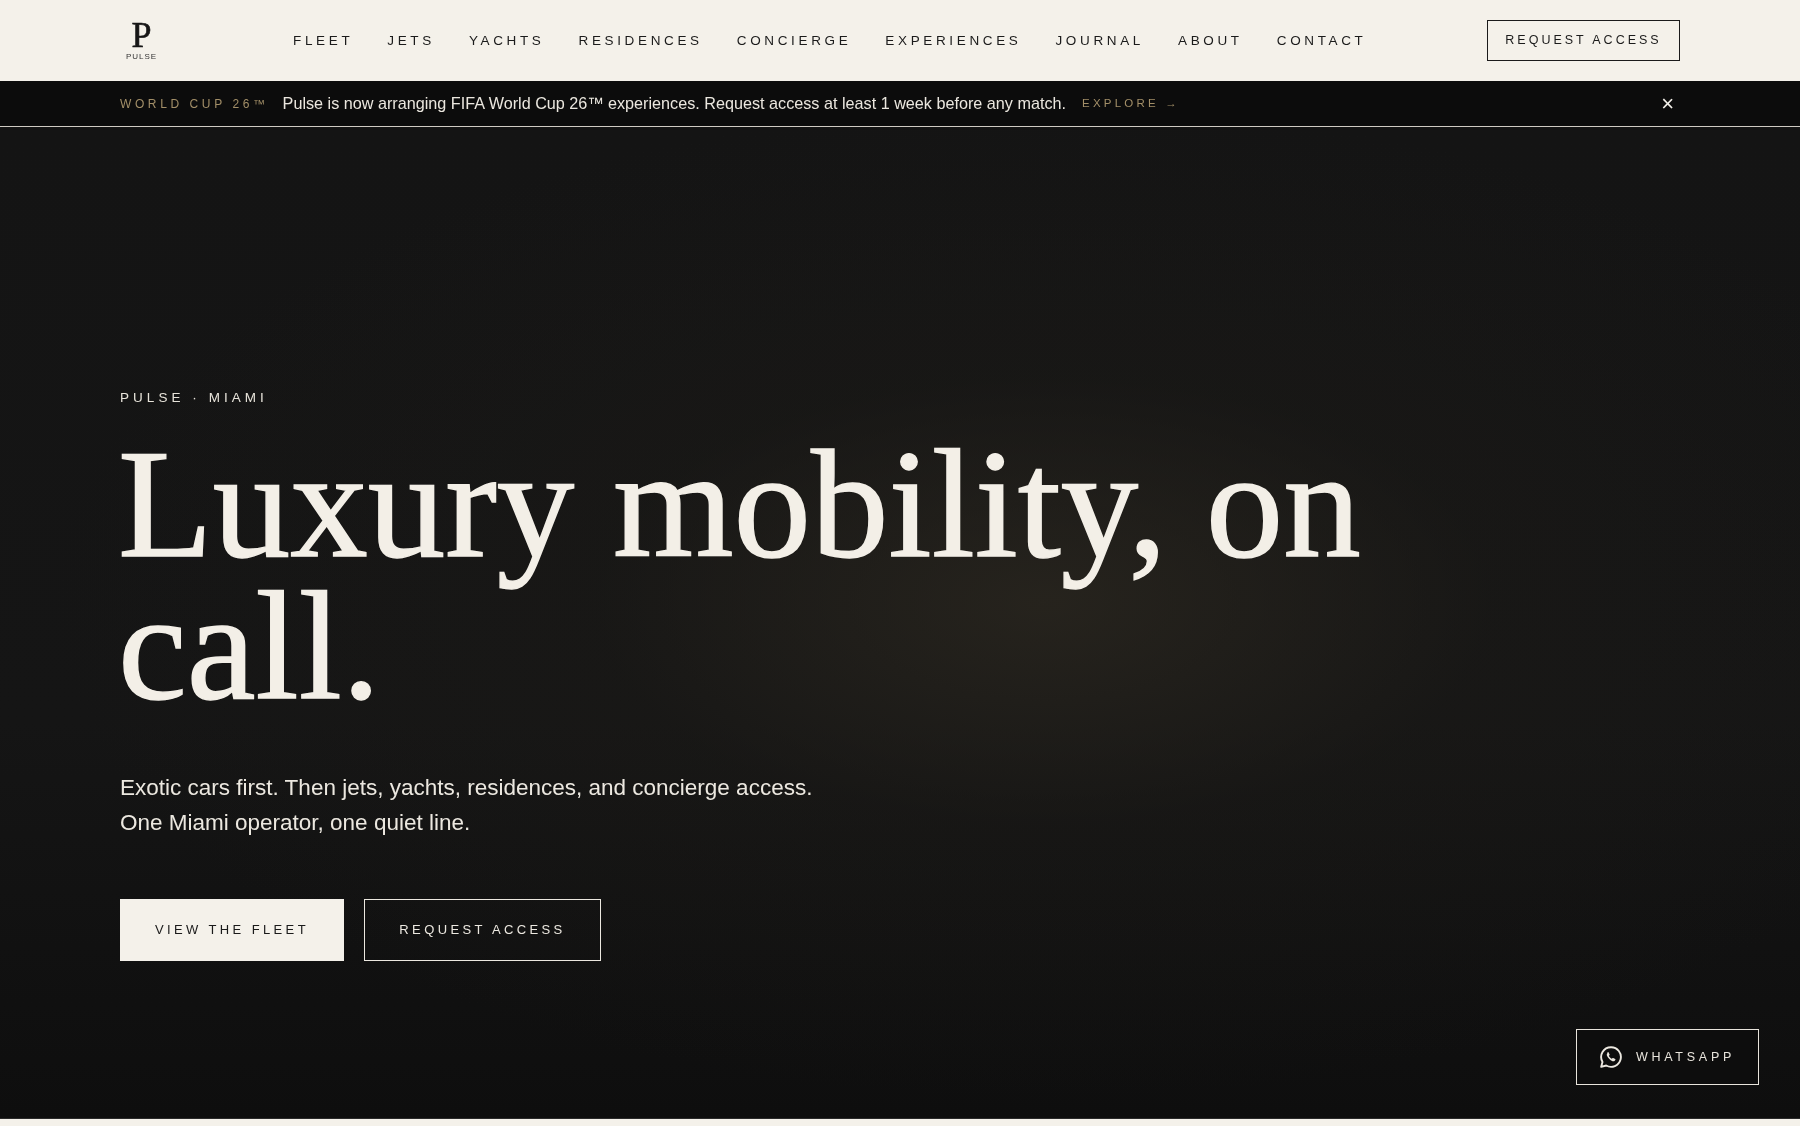  I want to click on announcement-tag: WORLD CUP 26™, so click(194, 103).